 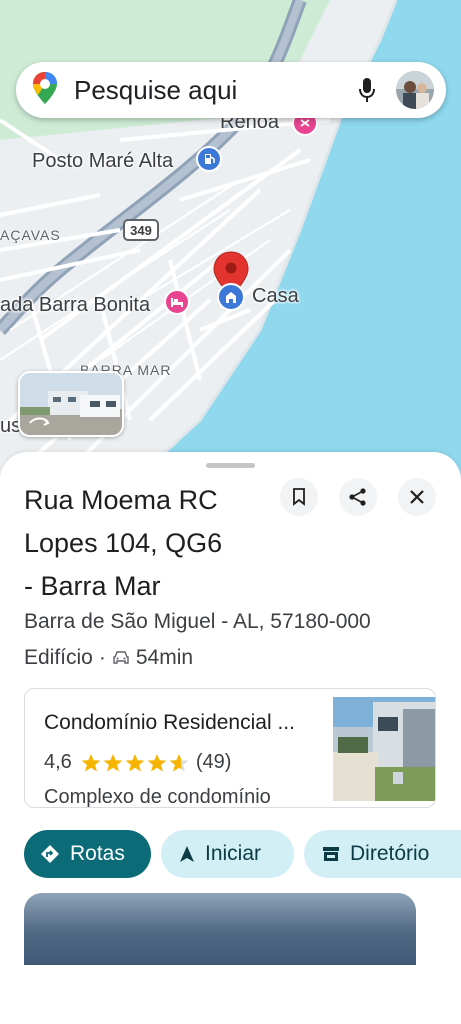 I want to click on review-count: (49), so click(x=213, y=762).